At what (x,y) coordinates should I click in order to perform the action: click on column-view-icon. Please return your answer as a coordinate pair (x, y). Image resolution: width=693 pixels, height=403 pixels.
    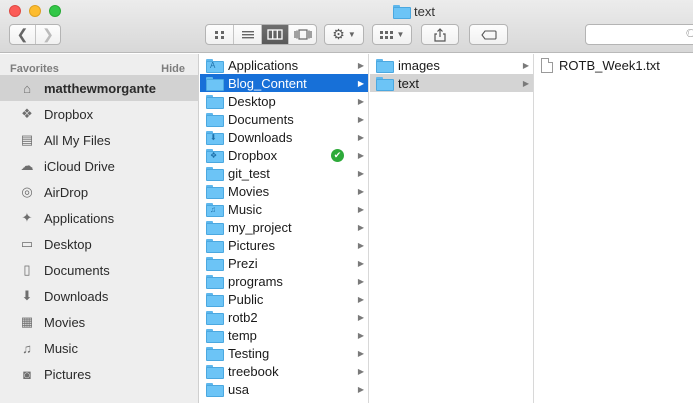
    Looking at the image, I should click on (275, 34).